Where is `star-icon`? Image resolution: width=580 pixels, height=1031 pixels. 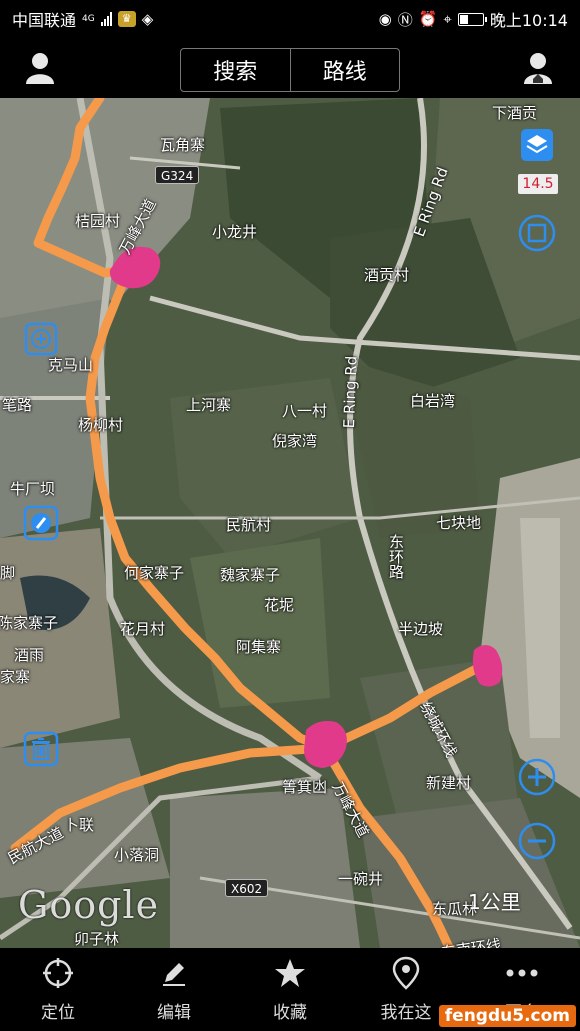 star-icon is located at coordinates (290, 973).